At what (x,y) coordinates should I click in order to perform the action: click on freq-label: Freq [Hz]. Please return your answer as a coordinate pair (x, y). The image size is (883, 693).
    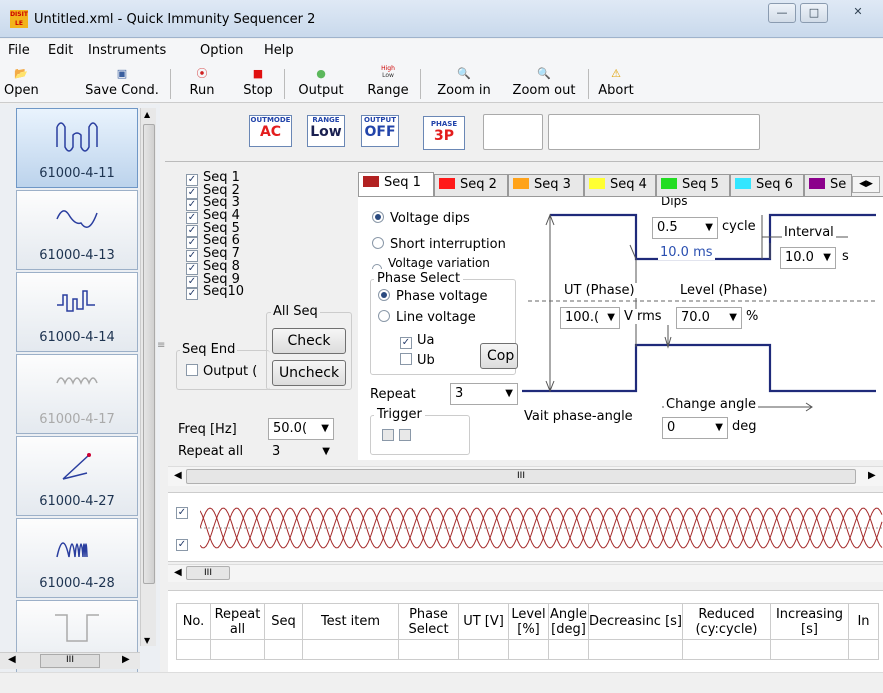
    Looking at the image, I should click on (207, 429).